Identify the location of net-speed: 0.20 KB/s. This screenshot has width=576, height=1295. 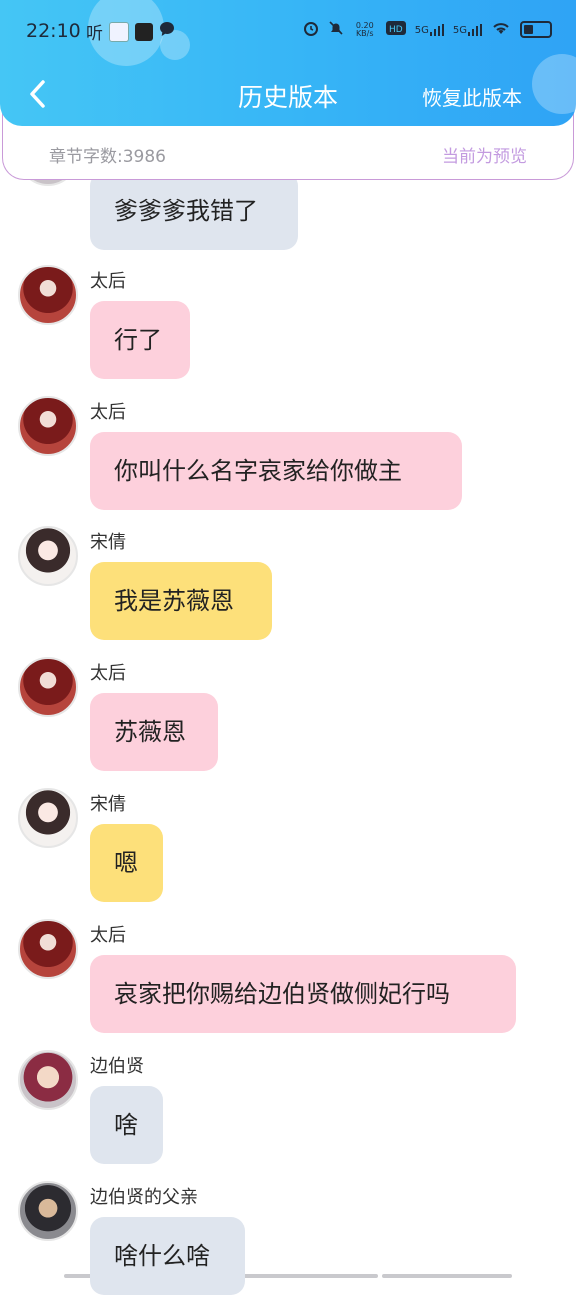
(364, 29).